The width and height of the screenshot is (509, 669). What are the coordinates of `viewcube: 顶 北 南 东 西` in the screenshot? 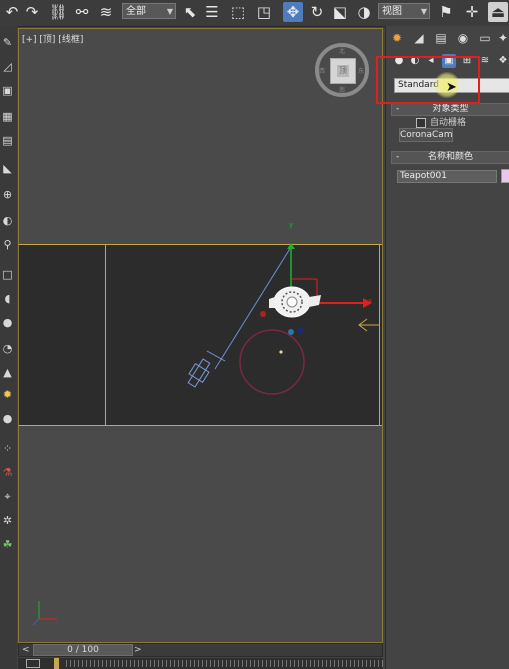 It's located at (342, 70).